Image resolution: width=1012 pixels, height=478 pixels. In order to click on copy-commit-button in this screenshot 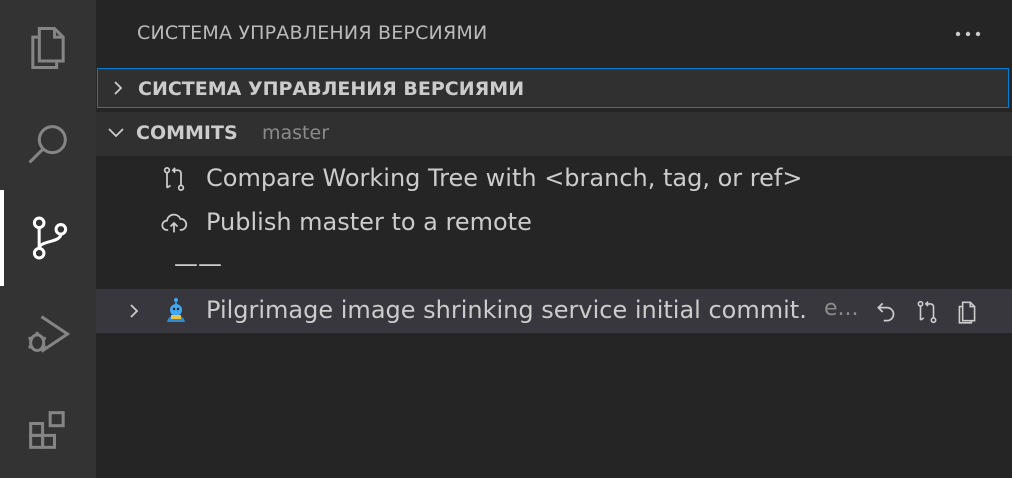, I will do `click(967, 312)`.